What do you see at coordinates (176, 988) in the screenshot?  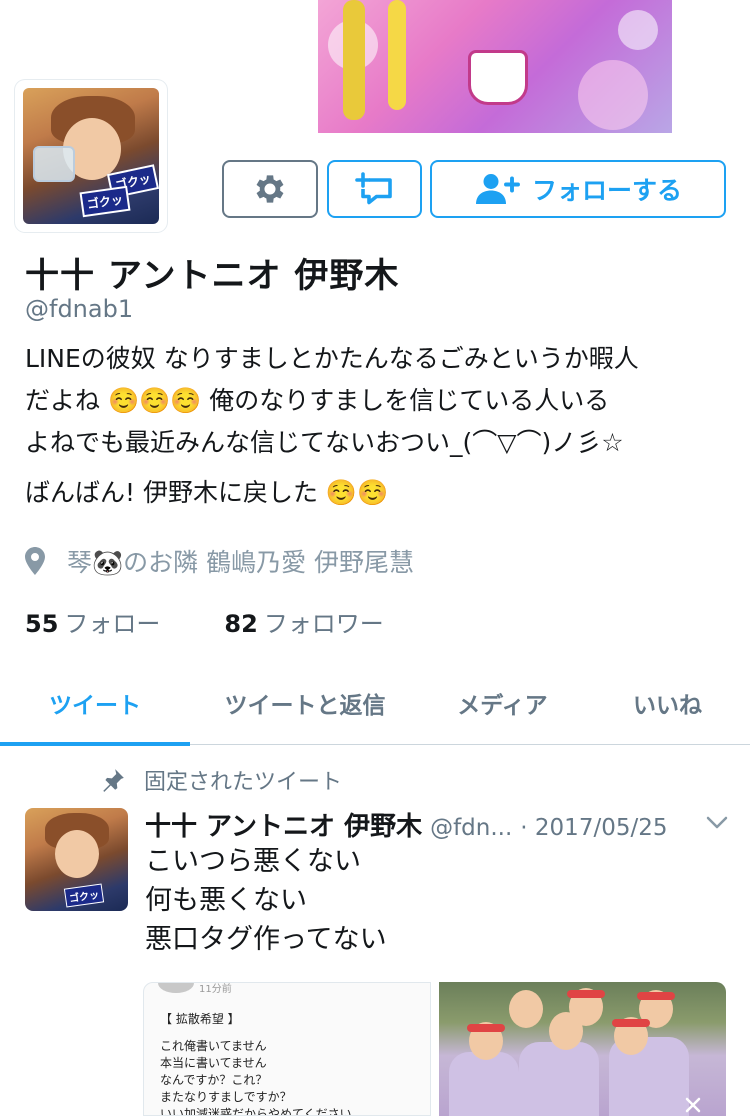 I see `media-avatar` at bounding box center [176, 988].